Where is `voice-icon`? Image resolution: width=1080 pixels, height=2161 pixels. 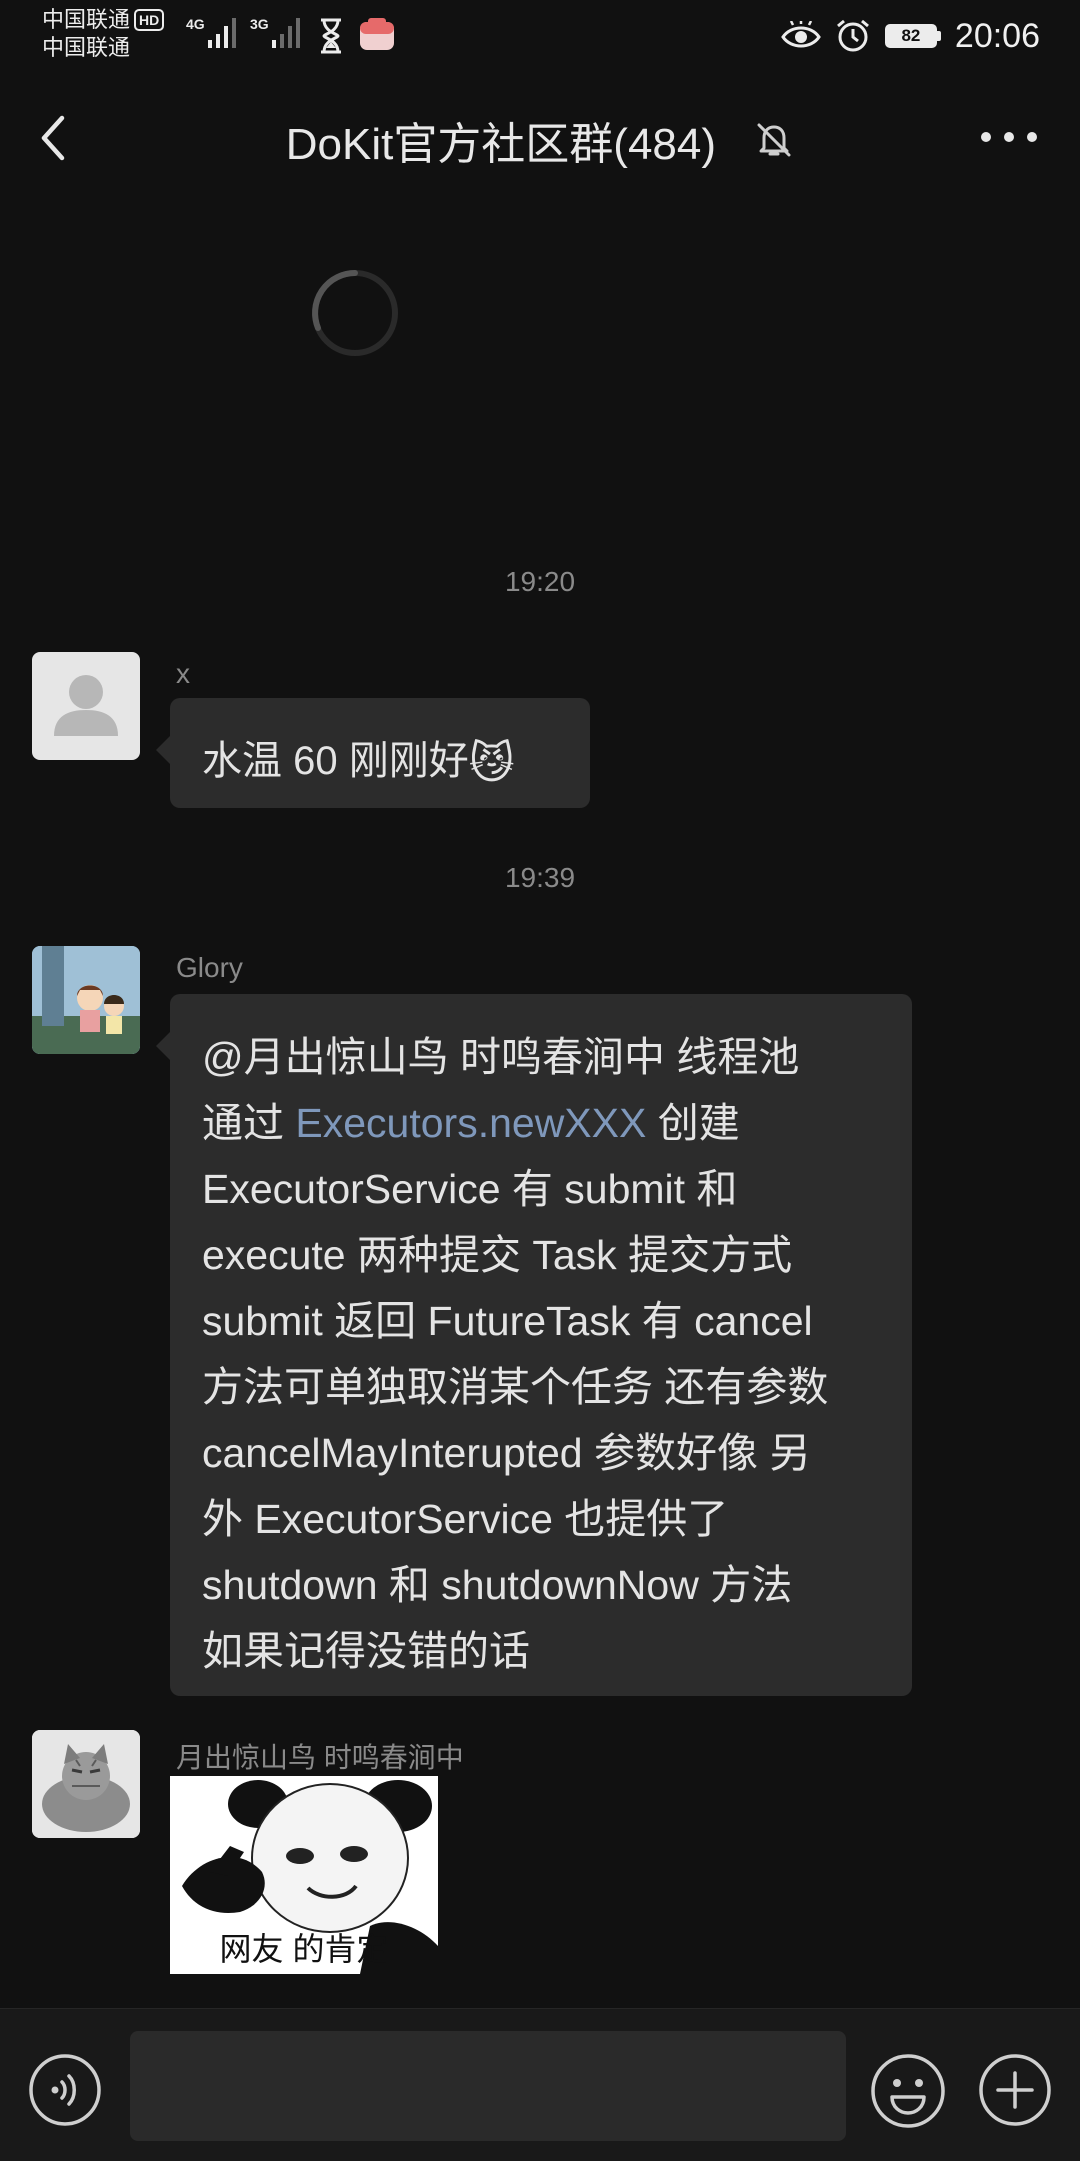 voice-icon is located at coordinates (65, 2090).